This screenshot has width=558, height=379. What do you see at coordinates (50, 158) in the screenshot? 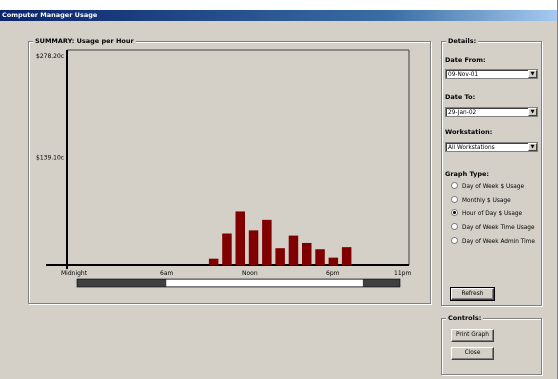
I see `y-tick-label: $139.10c` at bounding box center [50, 158].